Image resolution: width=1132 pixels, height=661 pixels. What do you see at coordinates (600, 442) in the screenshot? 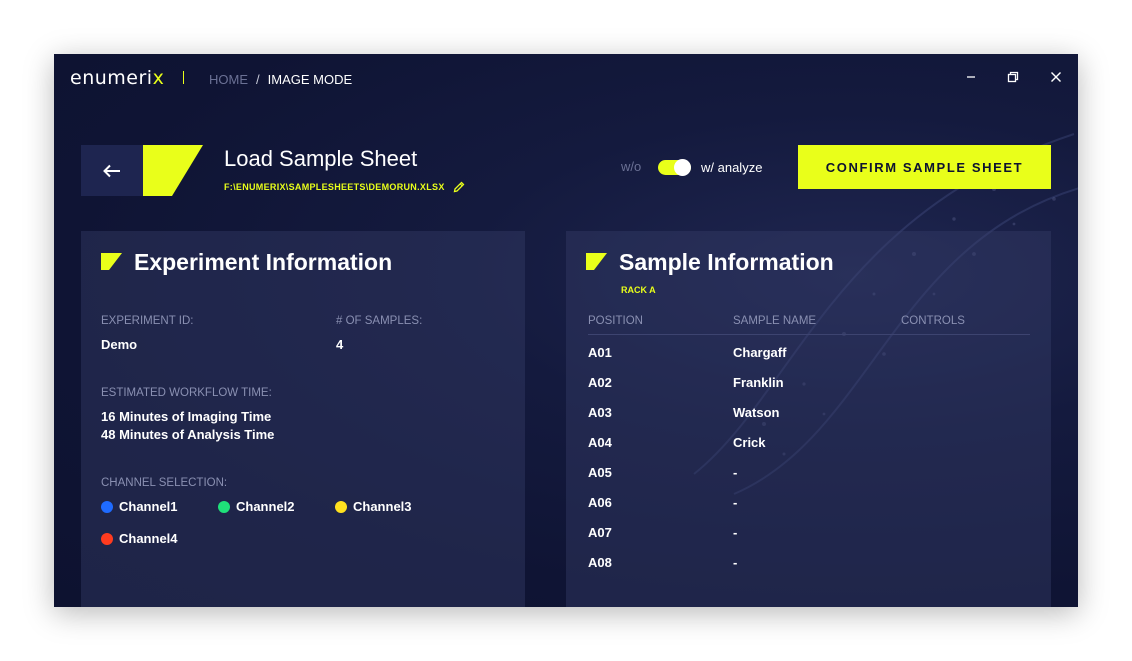
I see `position-cell: A04` at bounding box center [600, 442].